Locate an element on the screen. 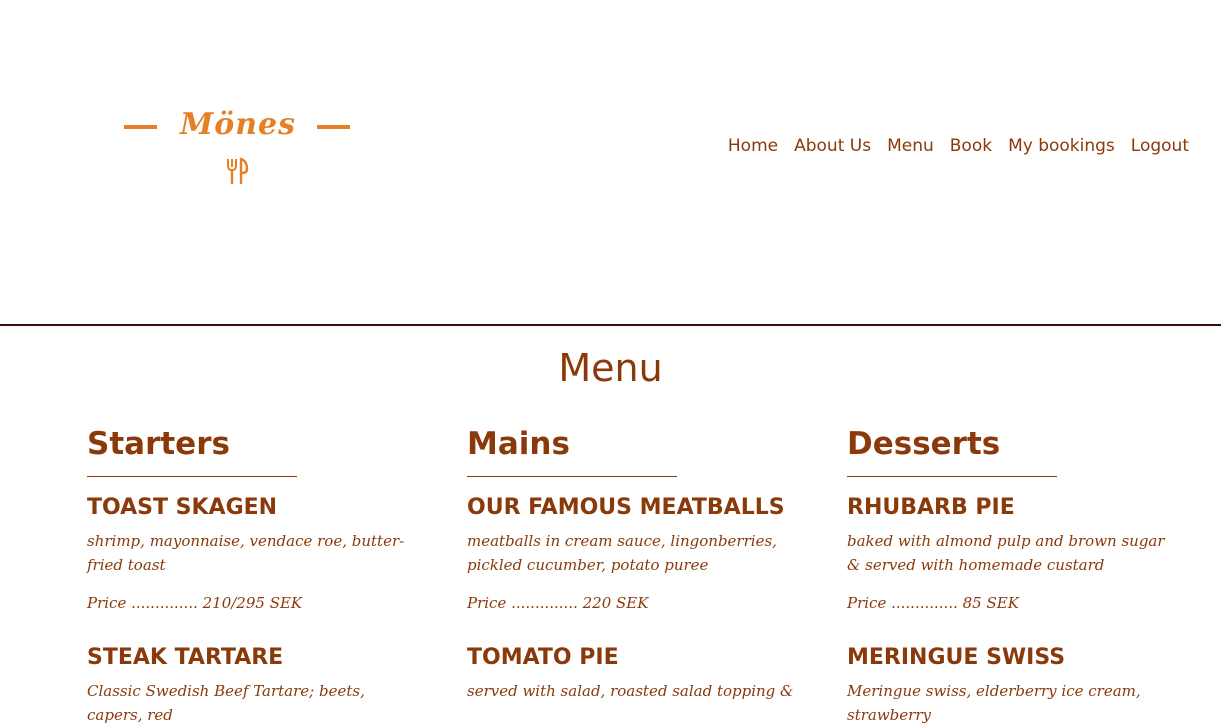 The width and height of the screenshot is (1221, 727). nav-home: Home is located at coordinates (753, 146).